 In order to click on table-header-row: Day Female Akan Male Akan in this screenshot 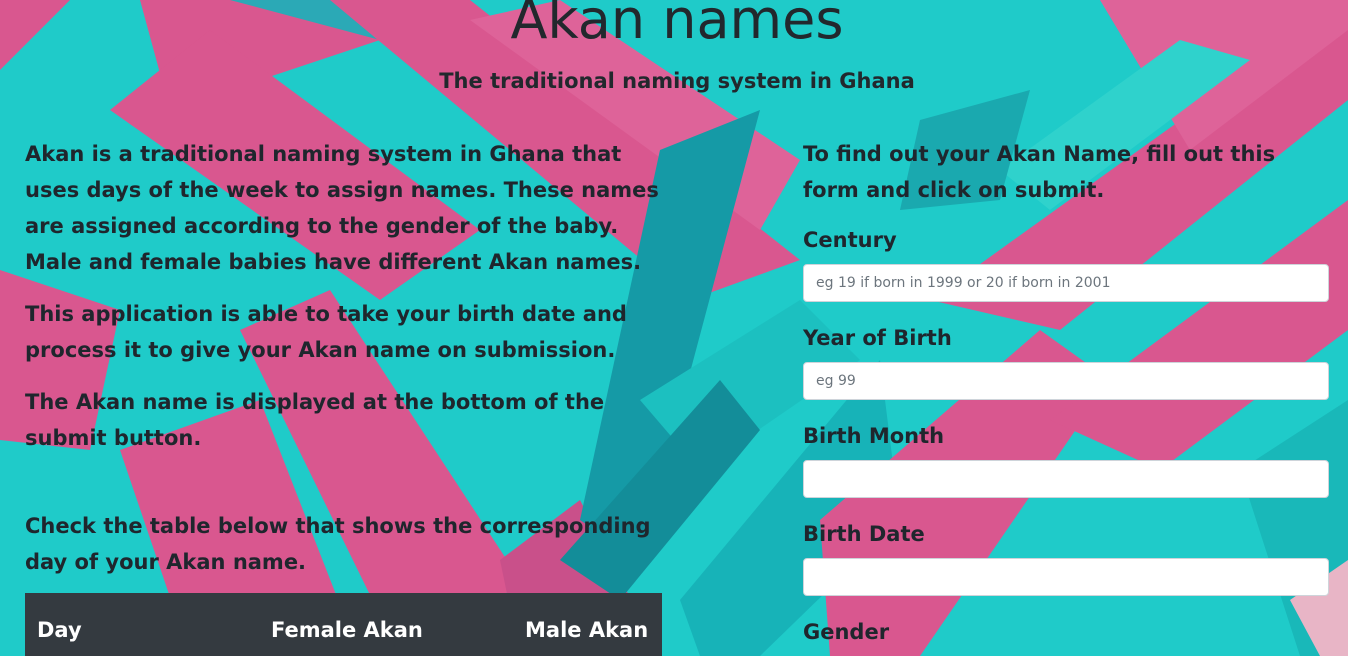, I will do `click(343, 624)`.